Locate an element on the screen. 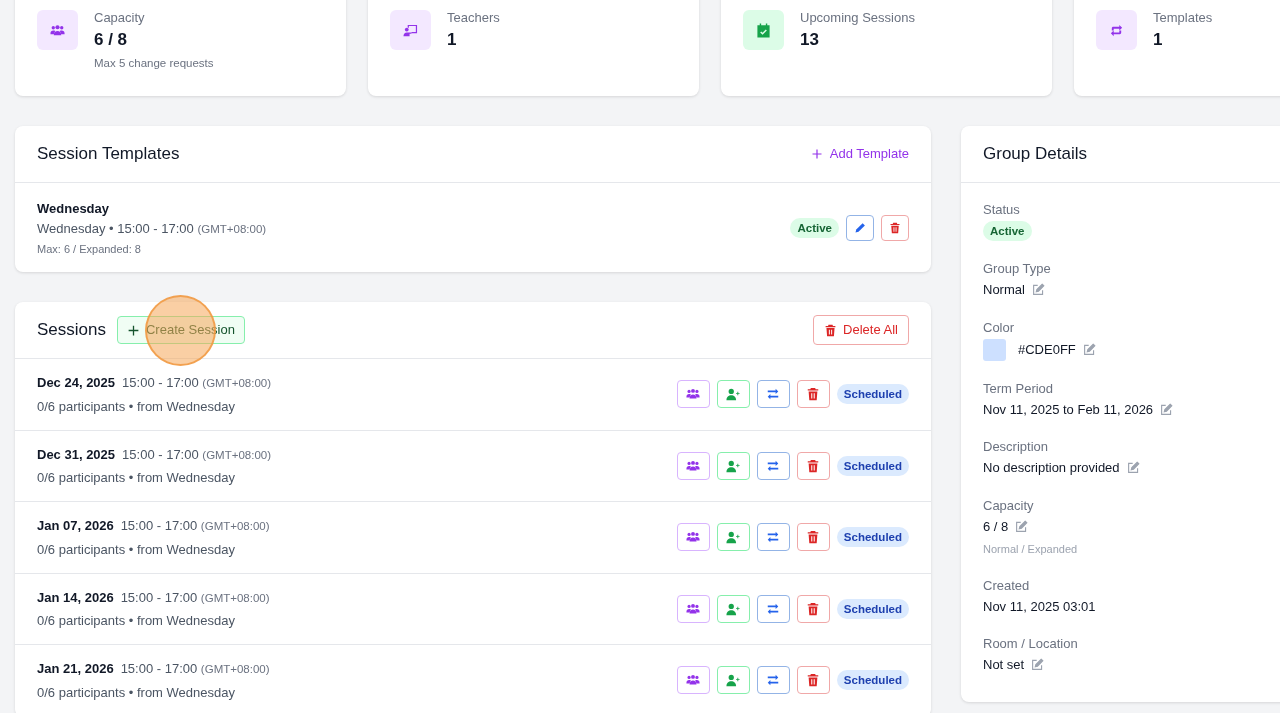 Image resolution: width=1280 pixels, height=713 pixels. field-label: Status is located at coordinates (1002, 209).